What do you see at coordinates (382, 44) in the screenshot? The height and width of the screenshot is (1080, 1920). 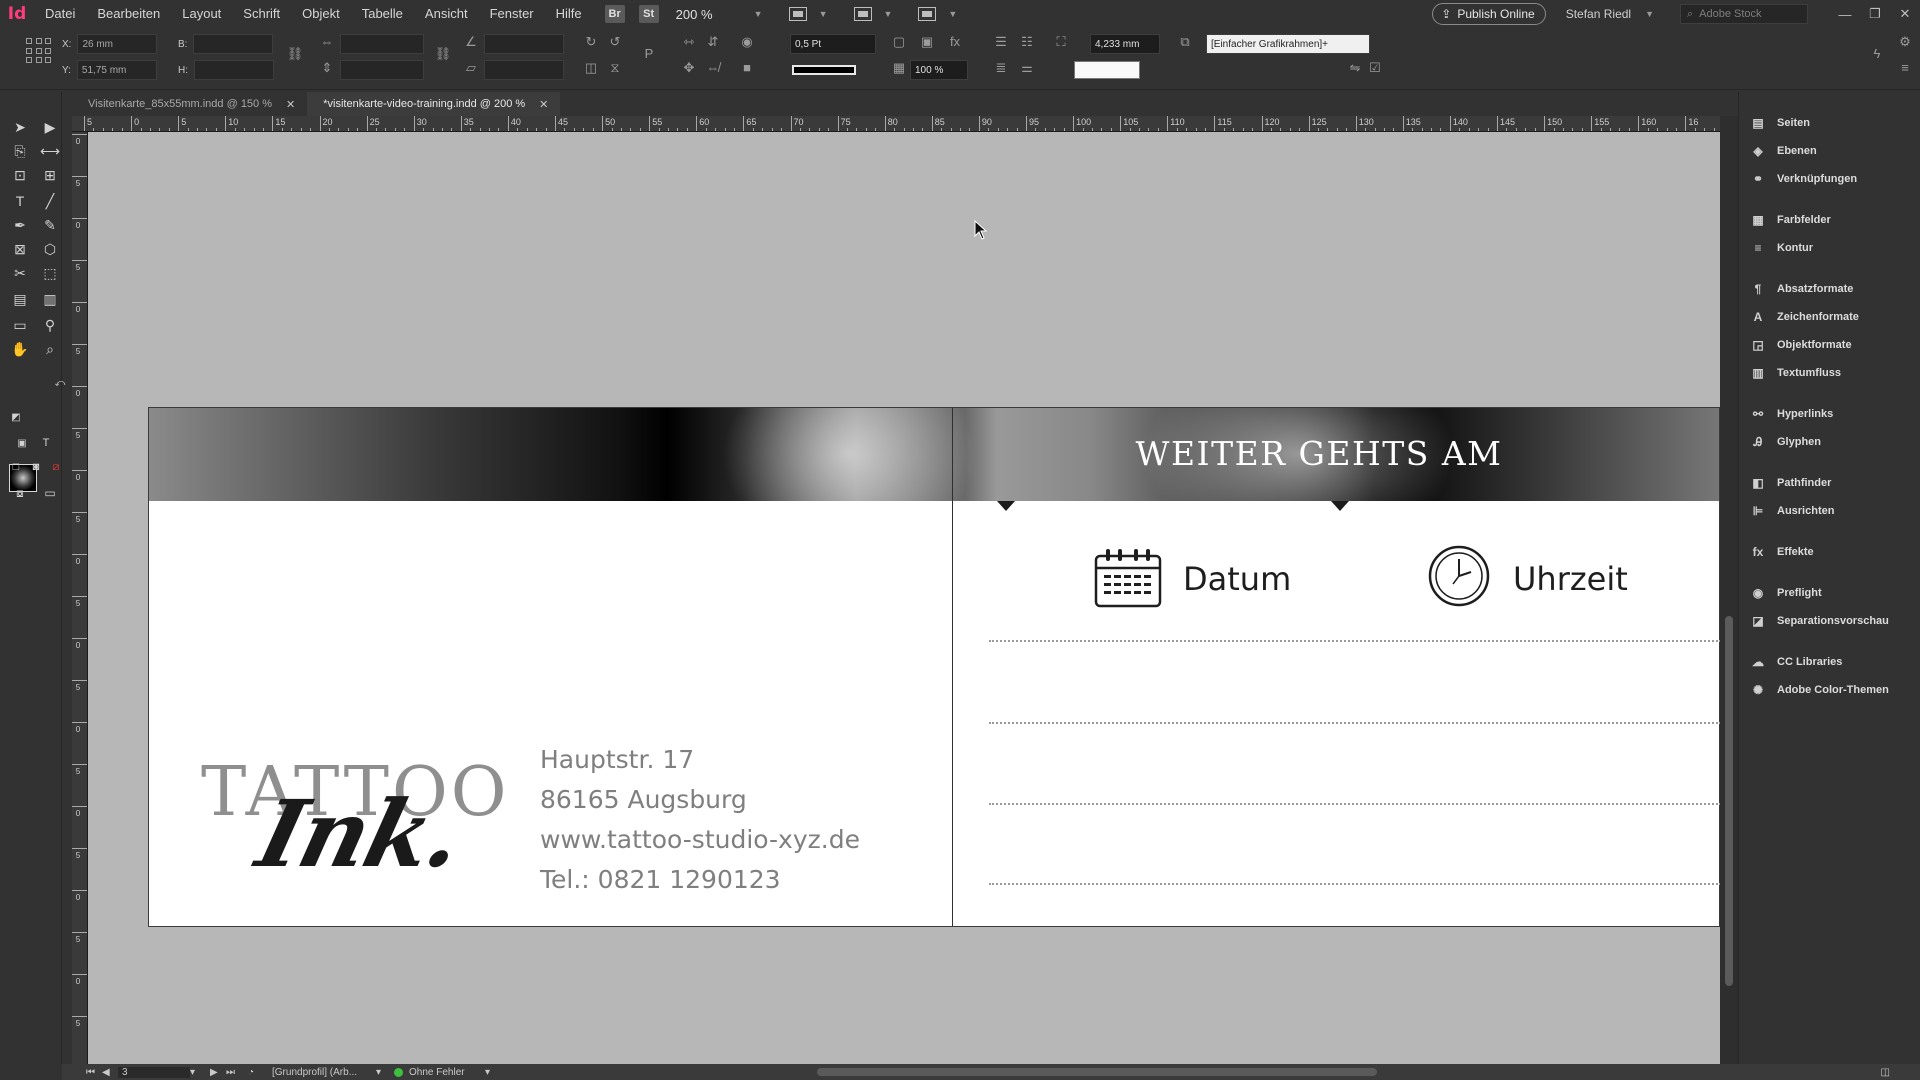 I see `scale-x-field` at bounding box center [382, 44].